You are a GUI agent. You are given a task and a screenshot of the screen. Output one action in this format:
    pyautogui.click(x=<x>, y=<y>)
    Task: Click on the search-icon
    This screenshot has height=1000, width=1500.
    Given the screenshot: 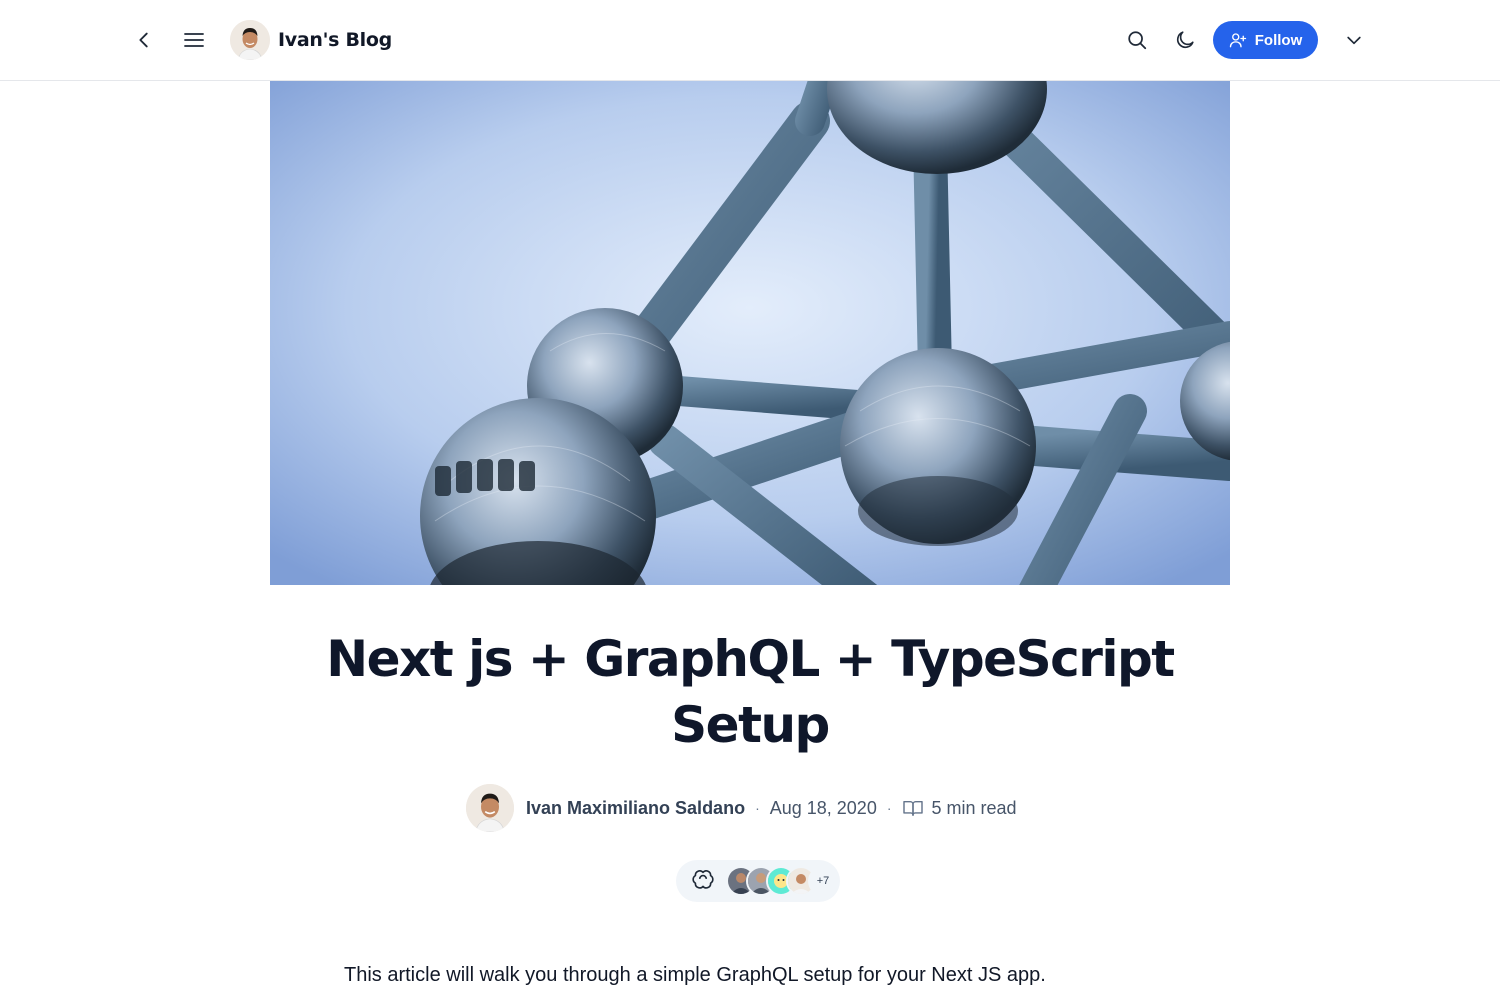 What is the action you would take?
    pyautogui.click(x=1137, y=40)
    